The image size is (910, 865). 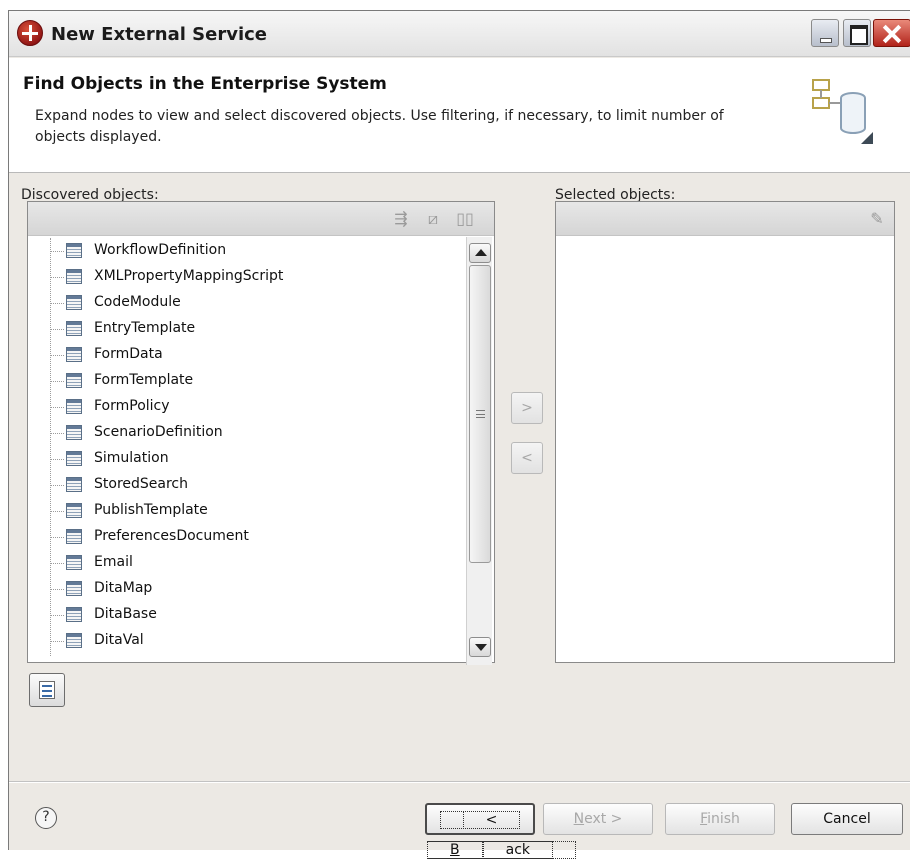 What do you see at coordinates (847, 819) in the screenshot?
I see `cancel-button: Cancel` at bounding box center [847, 819].